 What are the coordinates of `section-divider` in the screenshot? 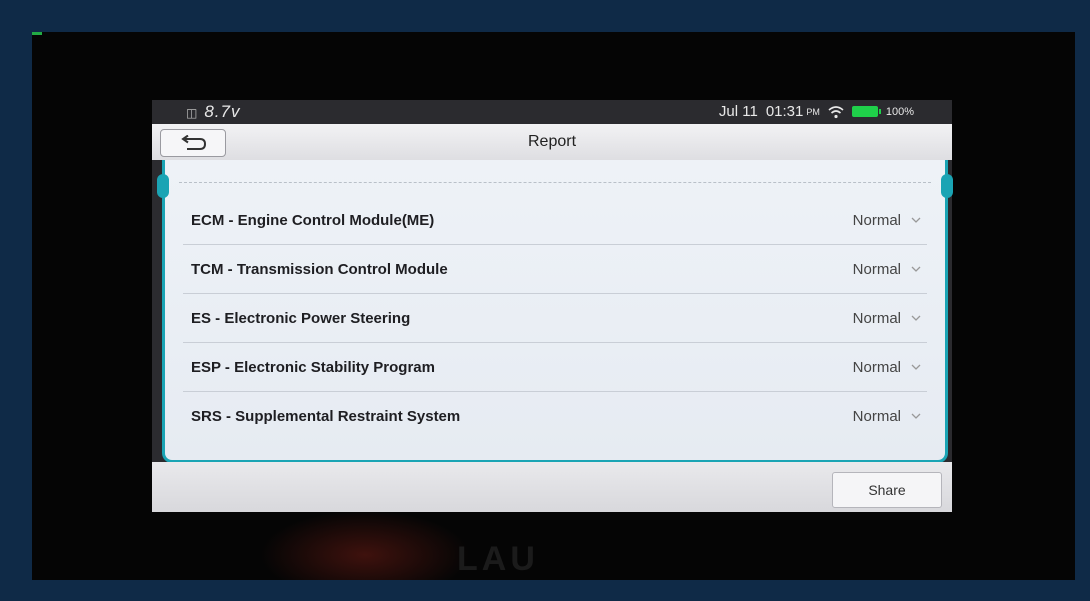 It's located at (555, 182).